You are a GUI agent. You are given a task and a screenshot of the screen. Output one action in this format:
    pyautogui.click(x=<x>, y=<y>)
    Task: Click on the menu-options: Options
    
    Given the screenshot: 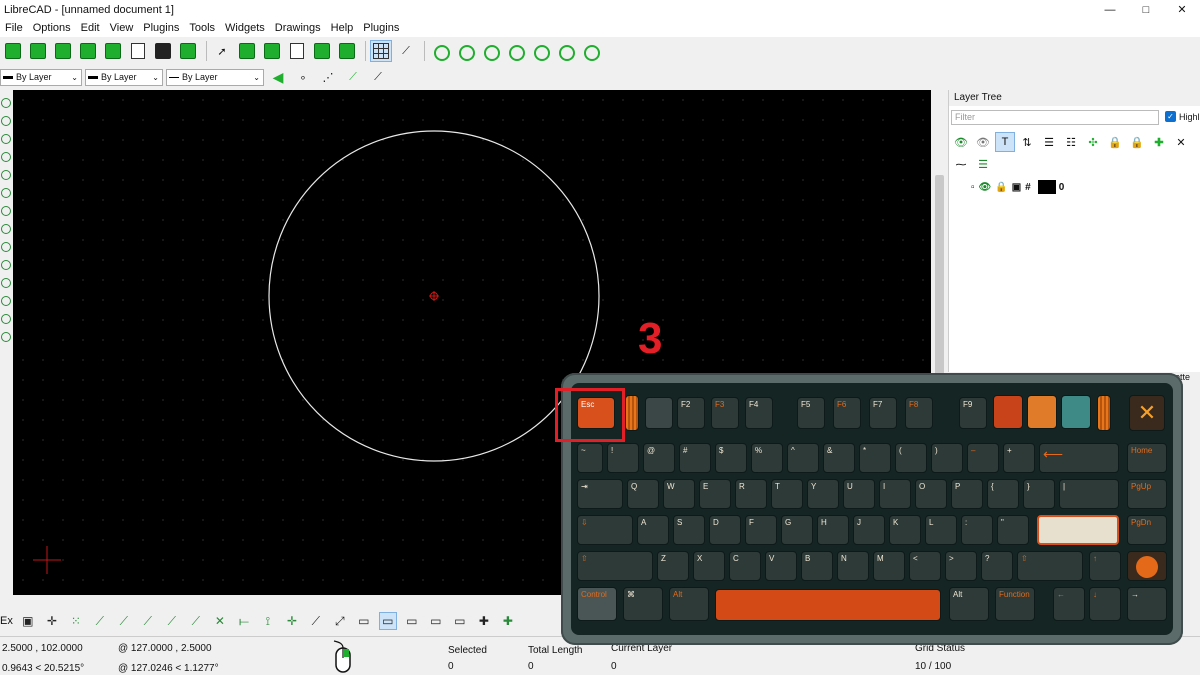 What is the action you would take?
    pyautogui.click(x=52, y=28)
    